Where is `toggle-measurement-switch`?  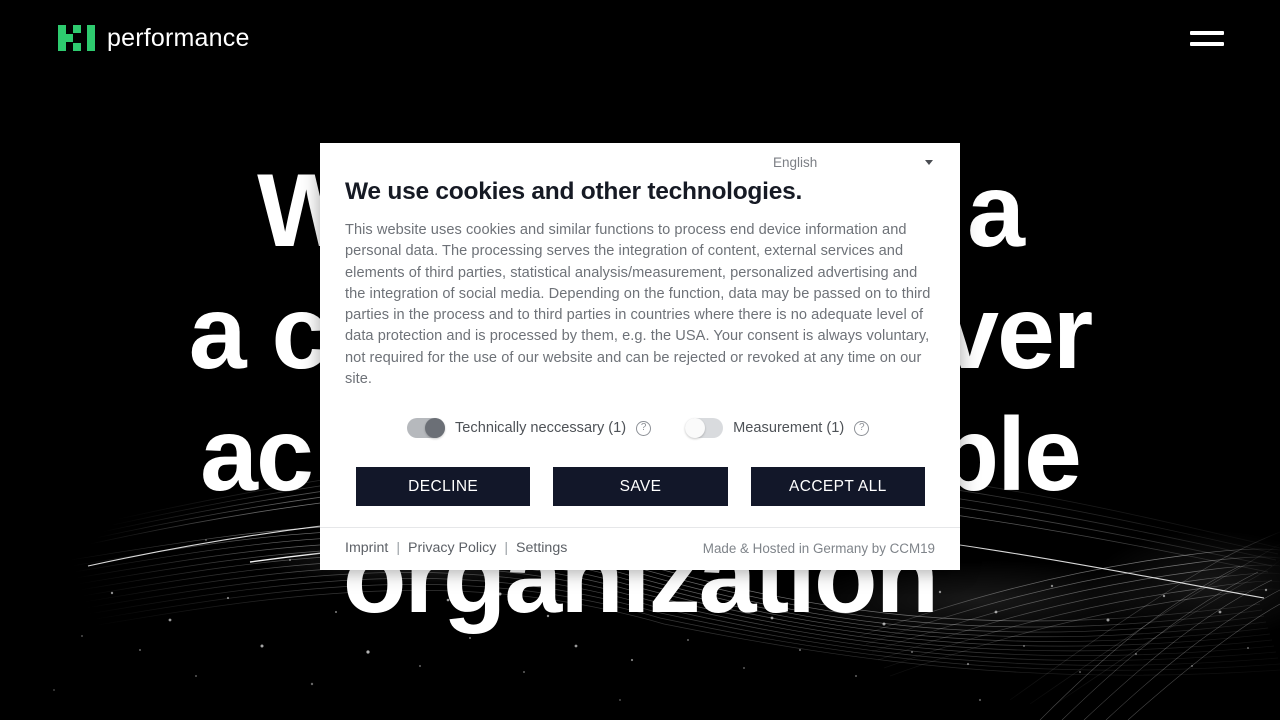 toggle-measurement-switch is located at coordinates (704, 428).